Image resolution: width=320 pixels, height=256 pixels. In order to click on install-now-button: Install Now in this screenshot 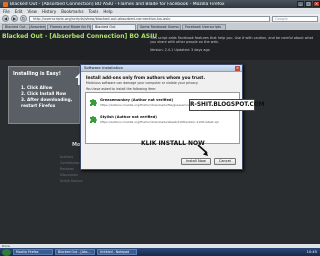, I will do `click(196, 161)`.